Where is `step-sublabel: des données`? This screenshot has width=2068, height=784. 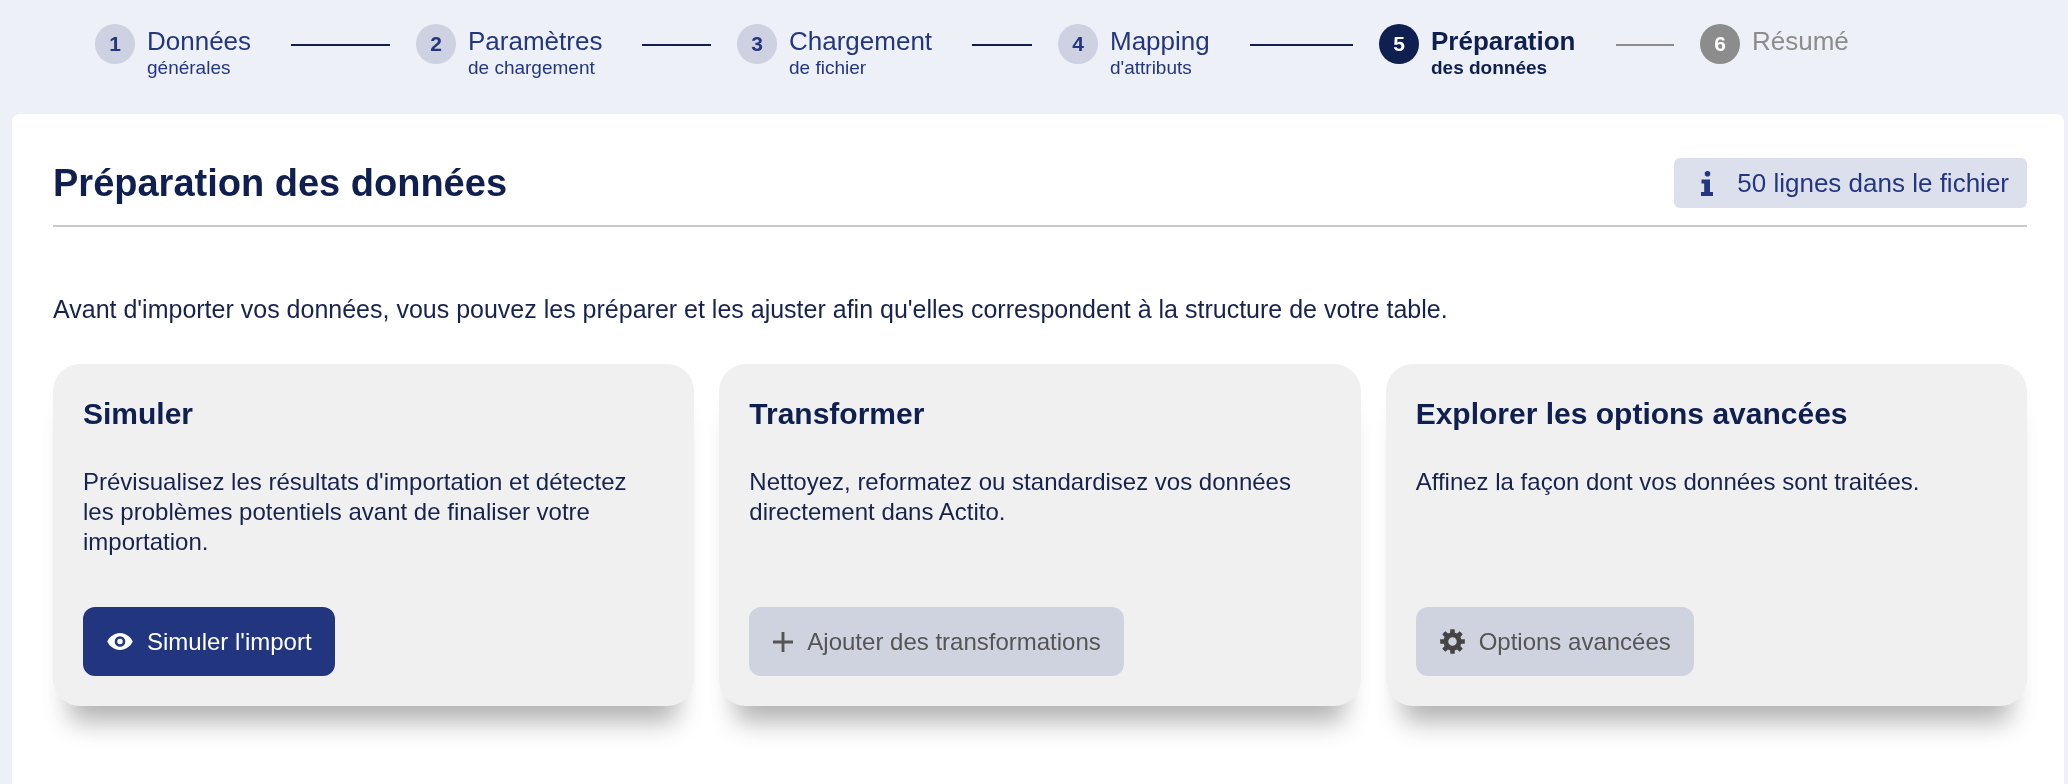 step-sublabel: des données is located at coordinates (1489, 68).